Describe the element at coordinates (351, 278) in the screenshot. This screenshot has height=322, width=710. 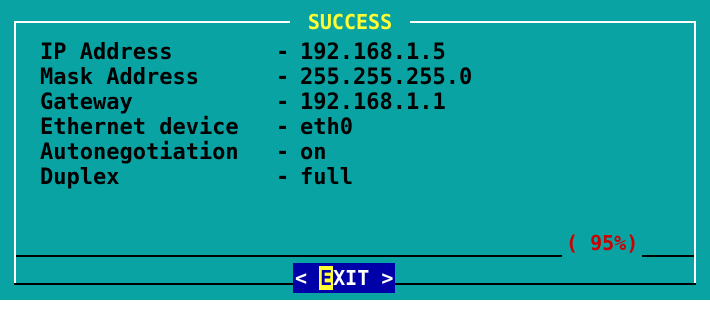
I see `exit-label: XIT` at that location.